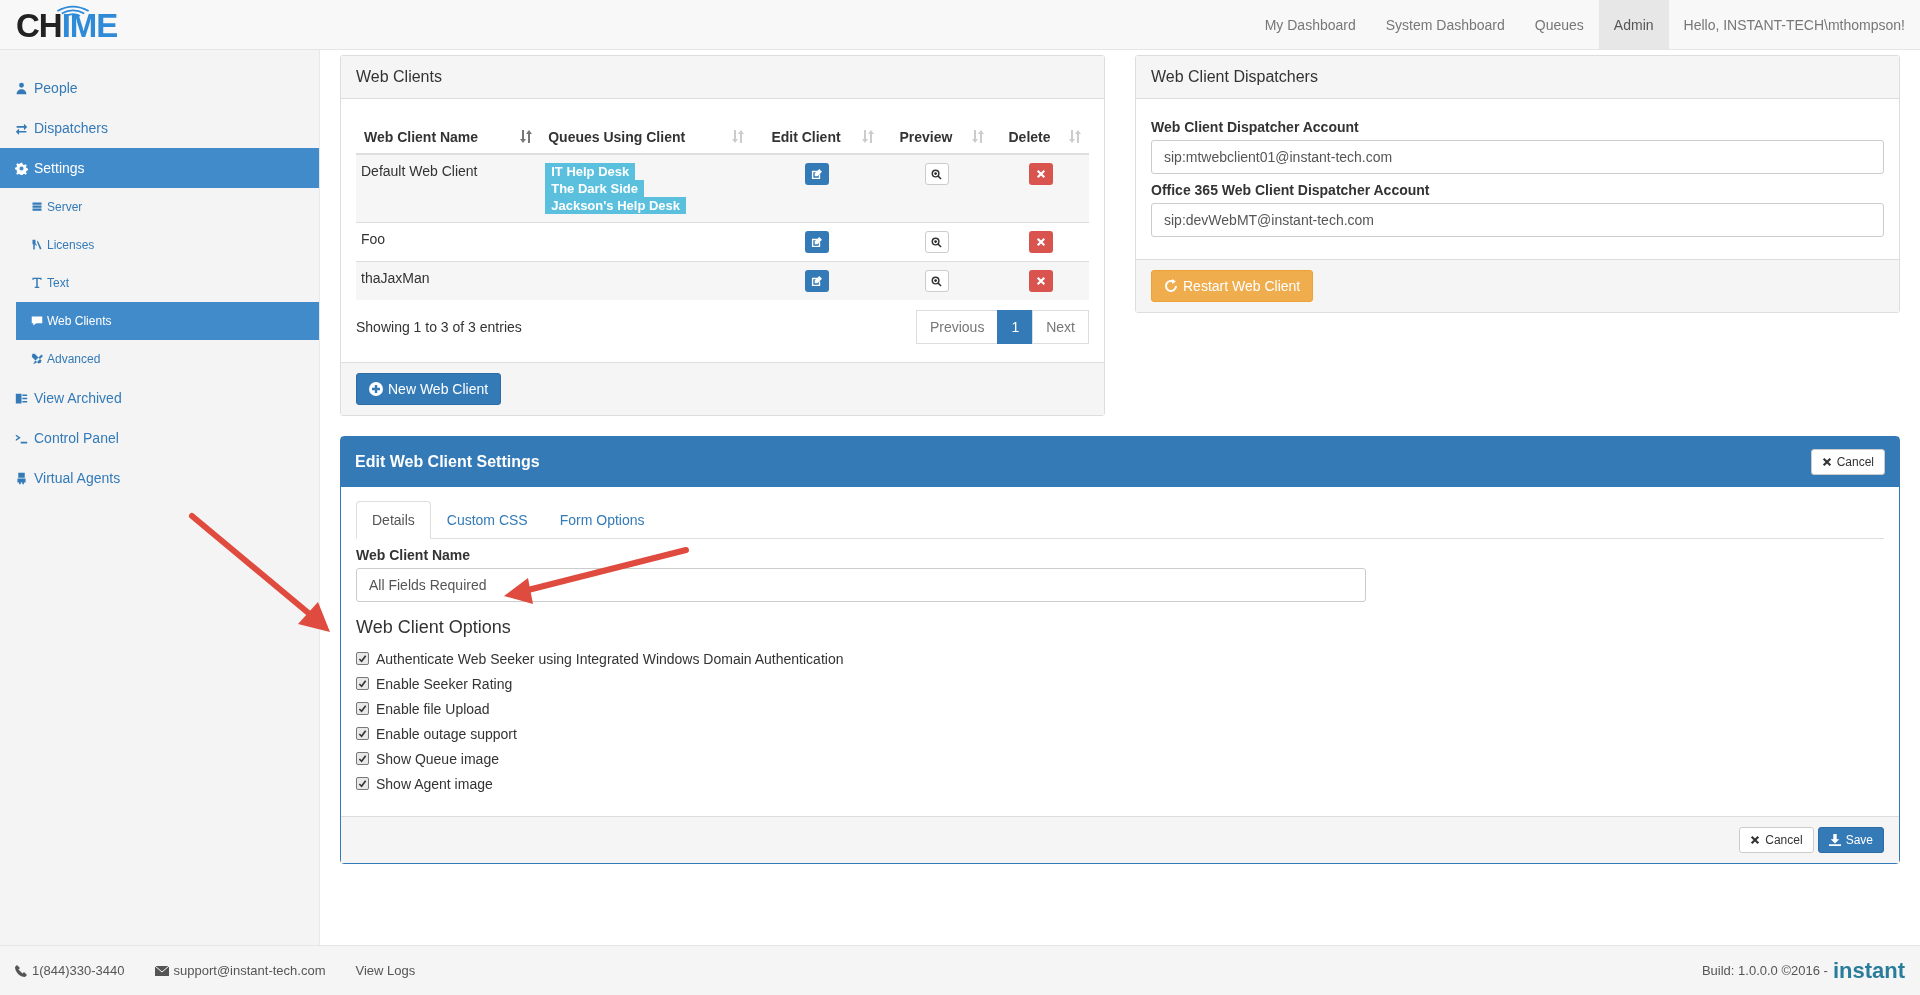  I want to click on build-info: Build: 1.0.0.0 ©2016 -, so click(1764, 970).